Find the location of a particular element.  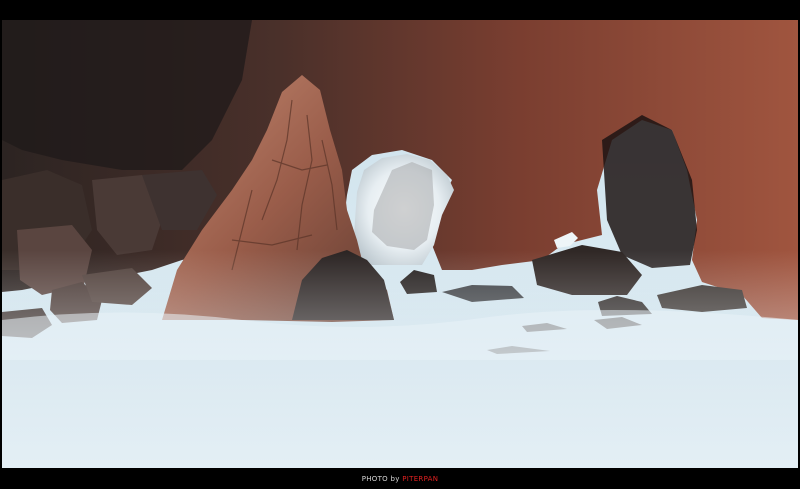

photo-credit: PHOTO by PITERPAN is located at coordinates (400, 479).